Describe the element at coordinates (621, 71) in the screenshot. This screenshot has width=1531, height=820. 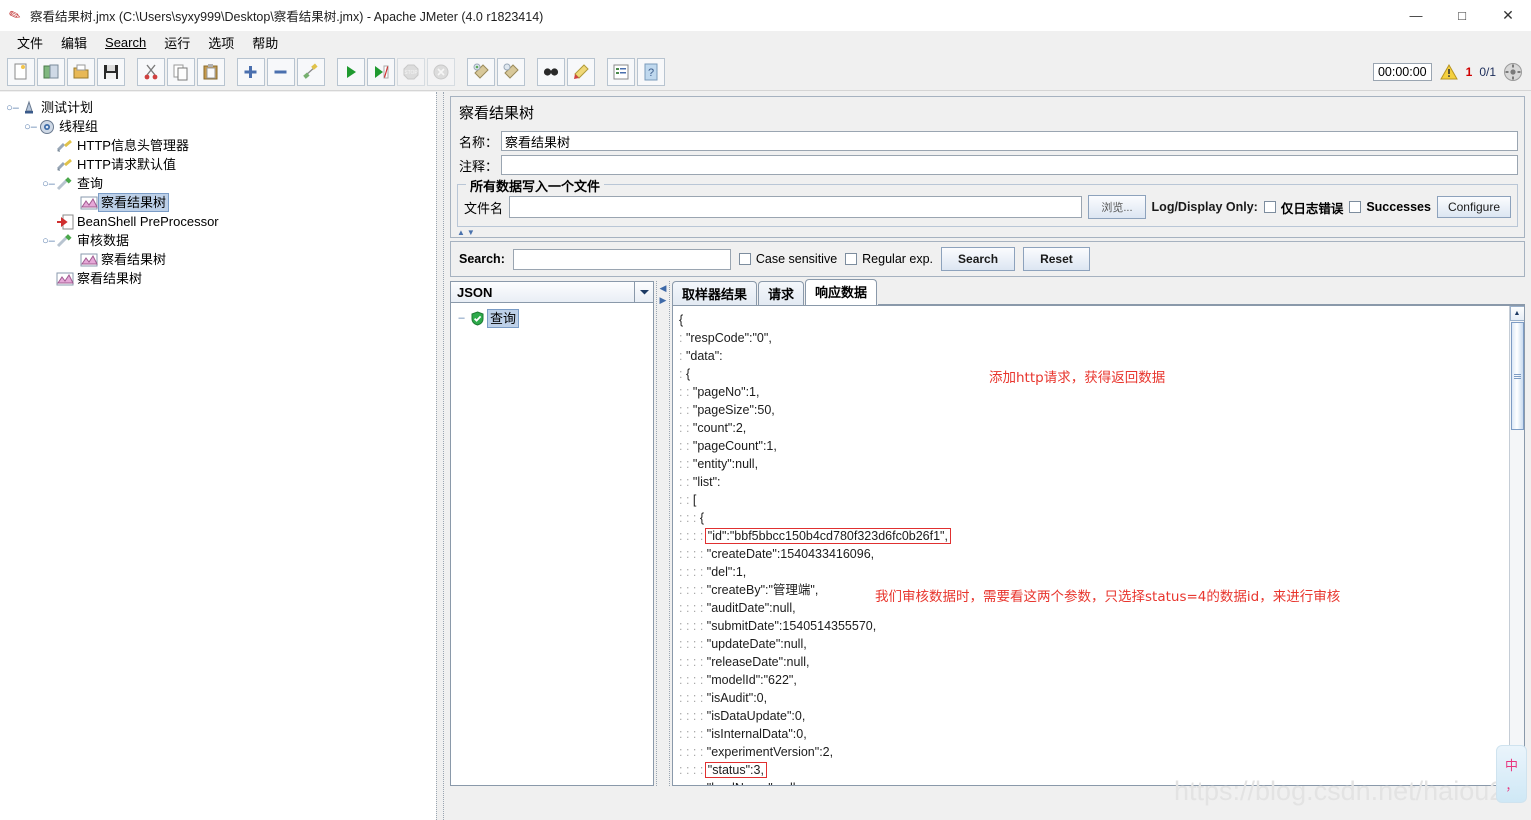
I see `function-helper-button` at that location.